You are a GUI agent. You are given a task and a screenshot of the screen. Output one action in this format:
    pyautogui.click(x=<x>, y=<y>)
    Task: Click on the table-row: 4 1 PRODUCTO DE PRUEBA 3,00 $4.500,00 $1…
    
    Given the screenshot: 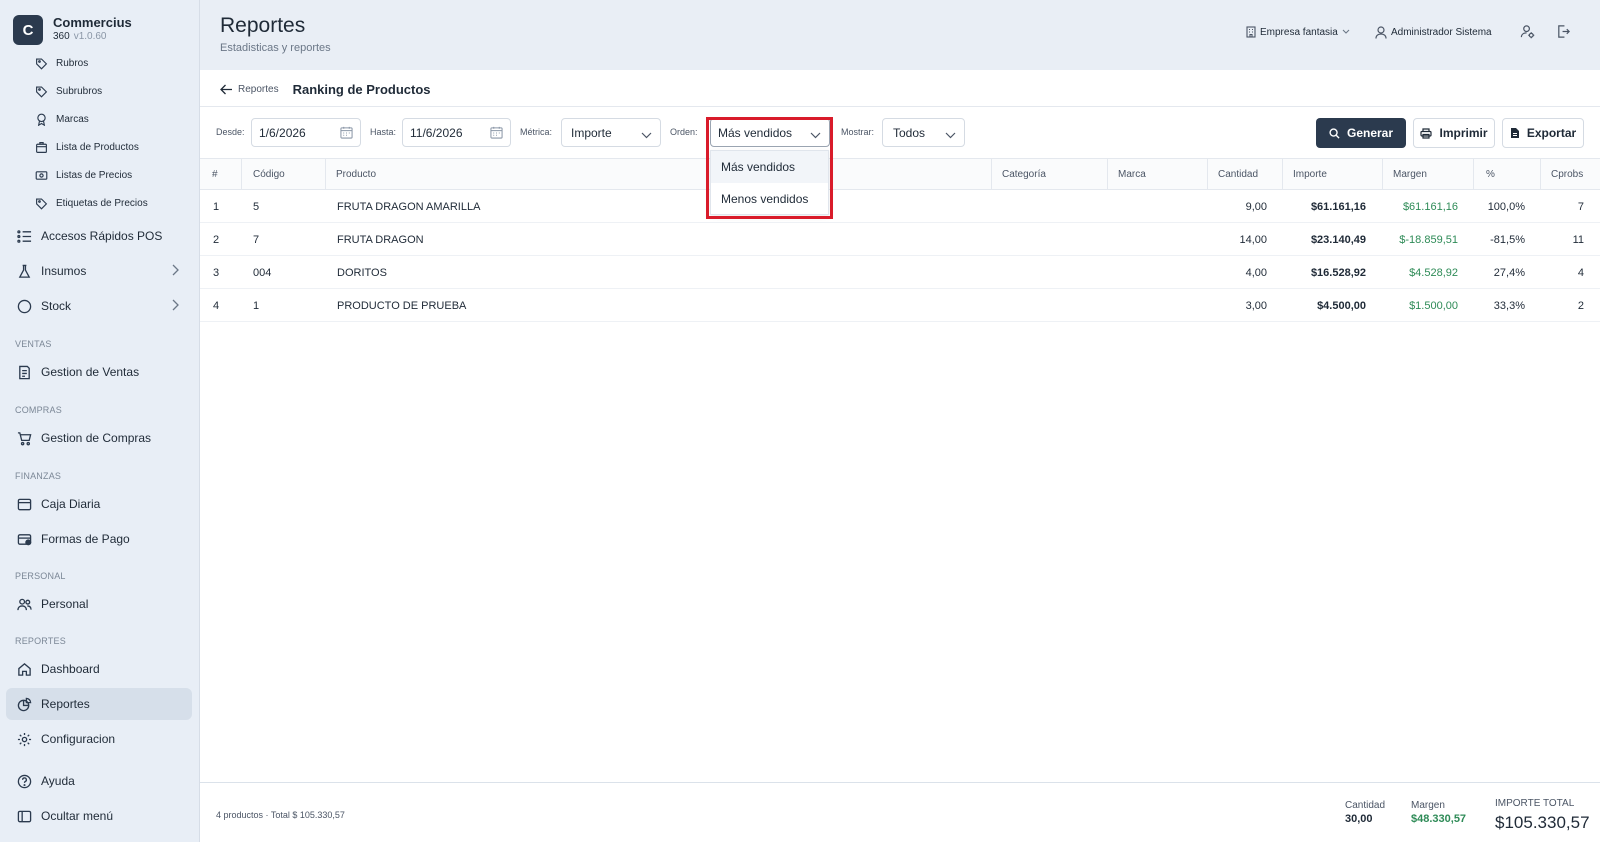 What is the action you would take?
    pyautogui.click(x=900, y=305)
    